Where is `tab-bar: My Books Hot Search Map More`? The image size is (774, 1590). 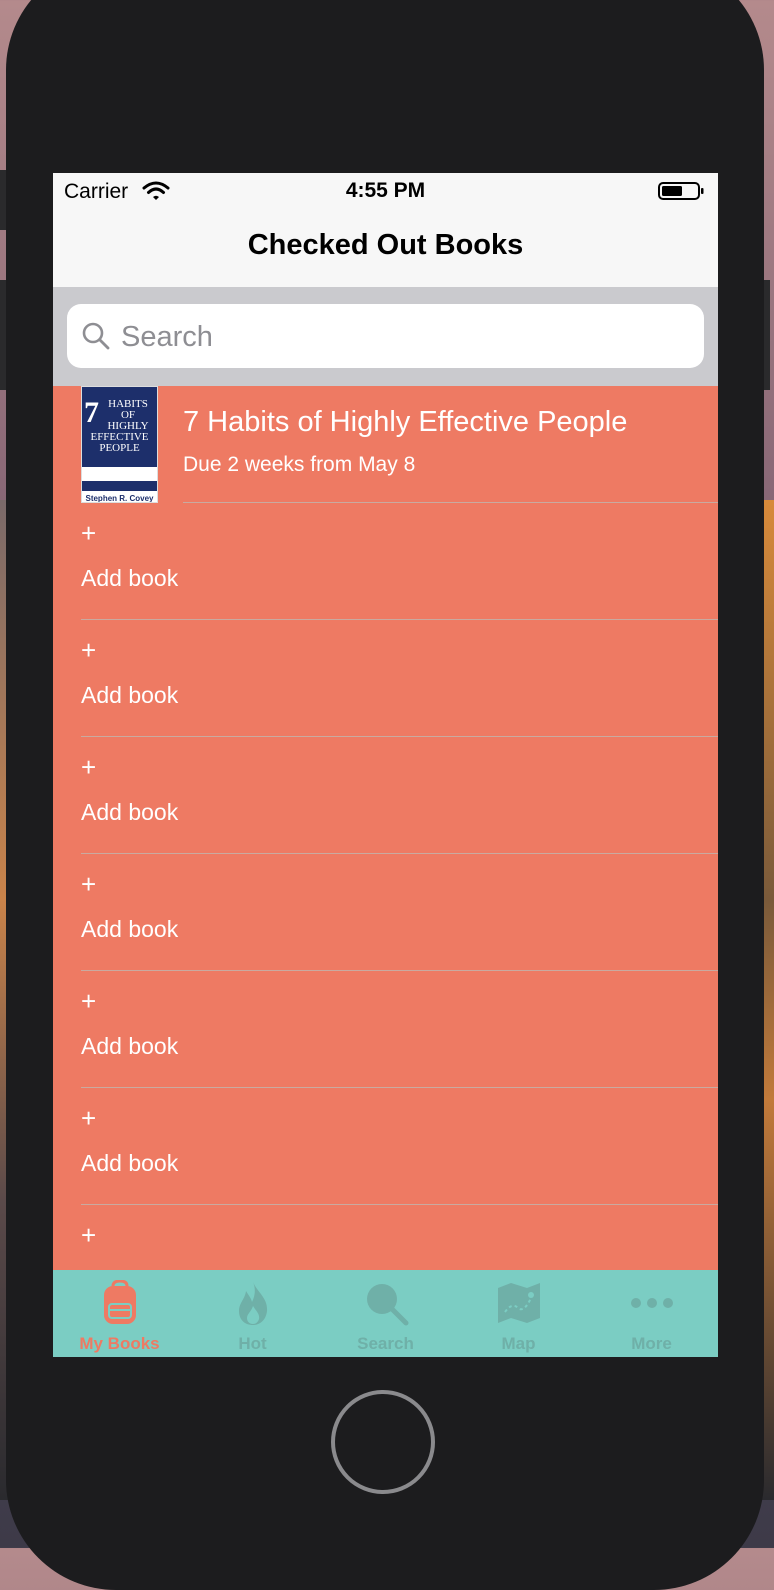
tab-bar: My Books Hot Search Map More is located at coordinates (385, 1313).